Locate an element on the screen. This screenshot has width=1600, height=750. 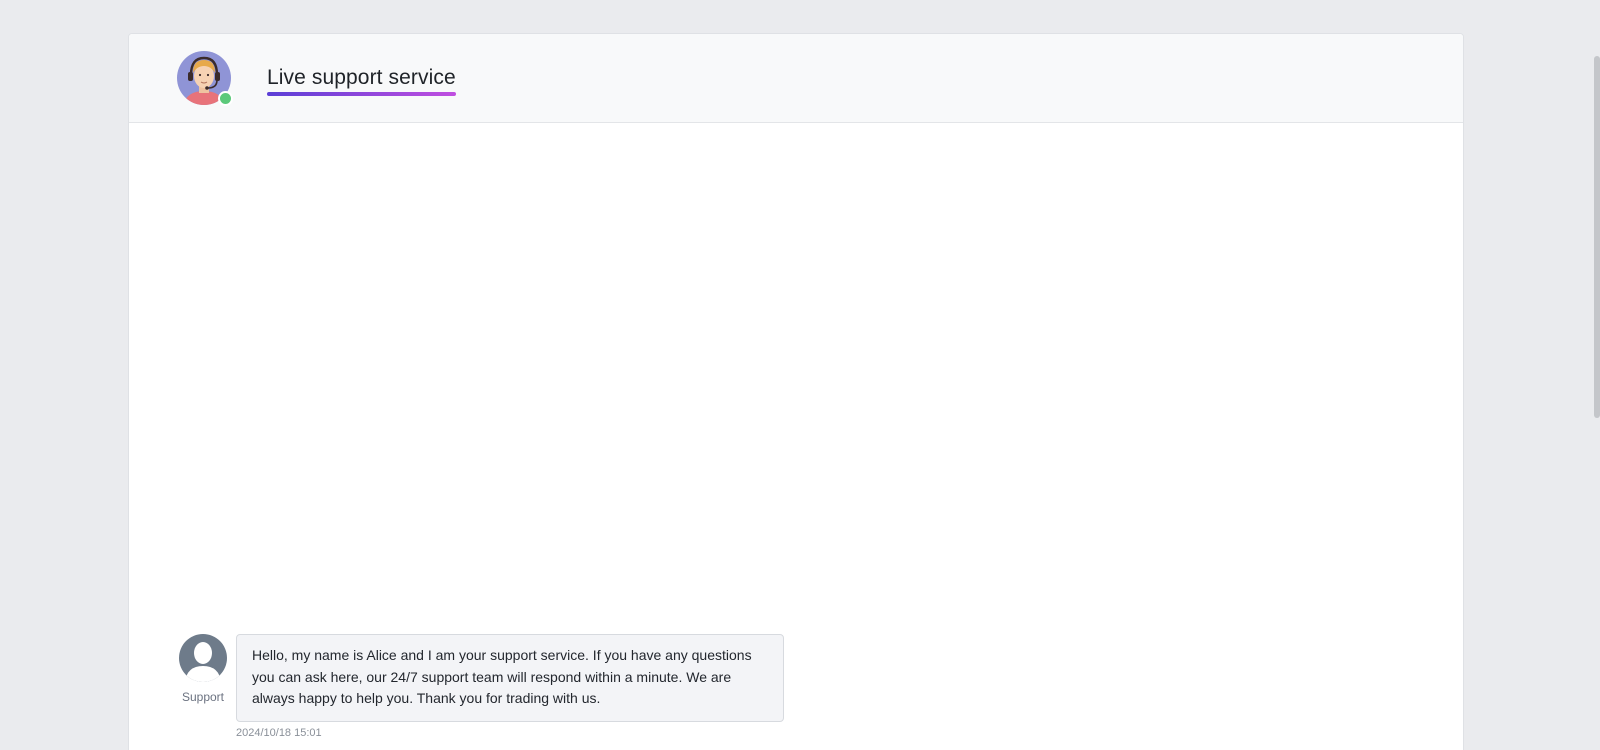
chat-title: Live support service is located at coordinates (361, 81).